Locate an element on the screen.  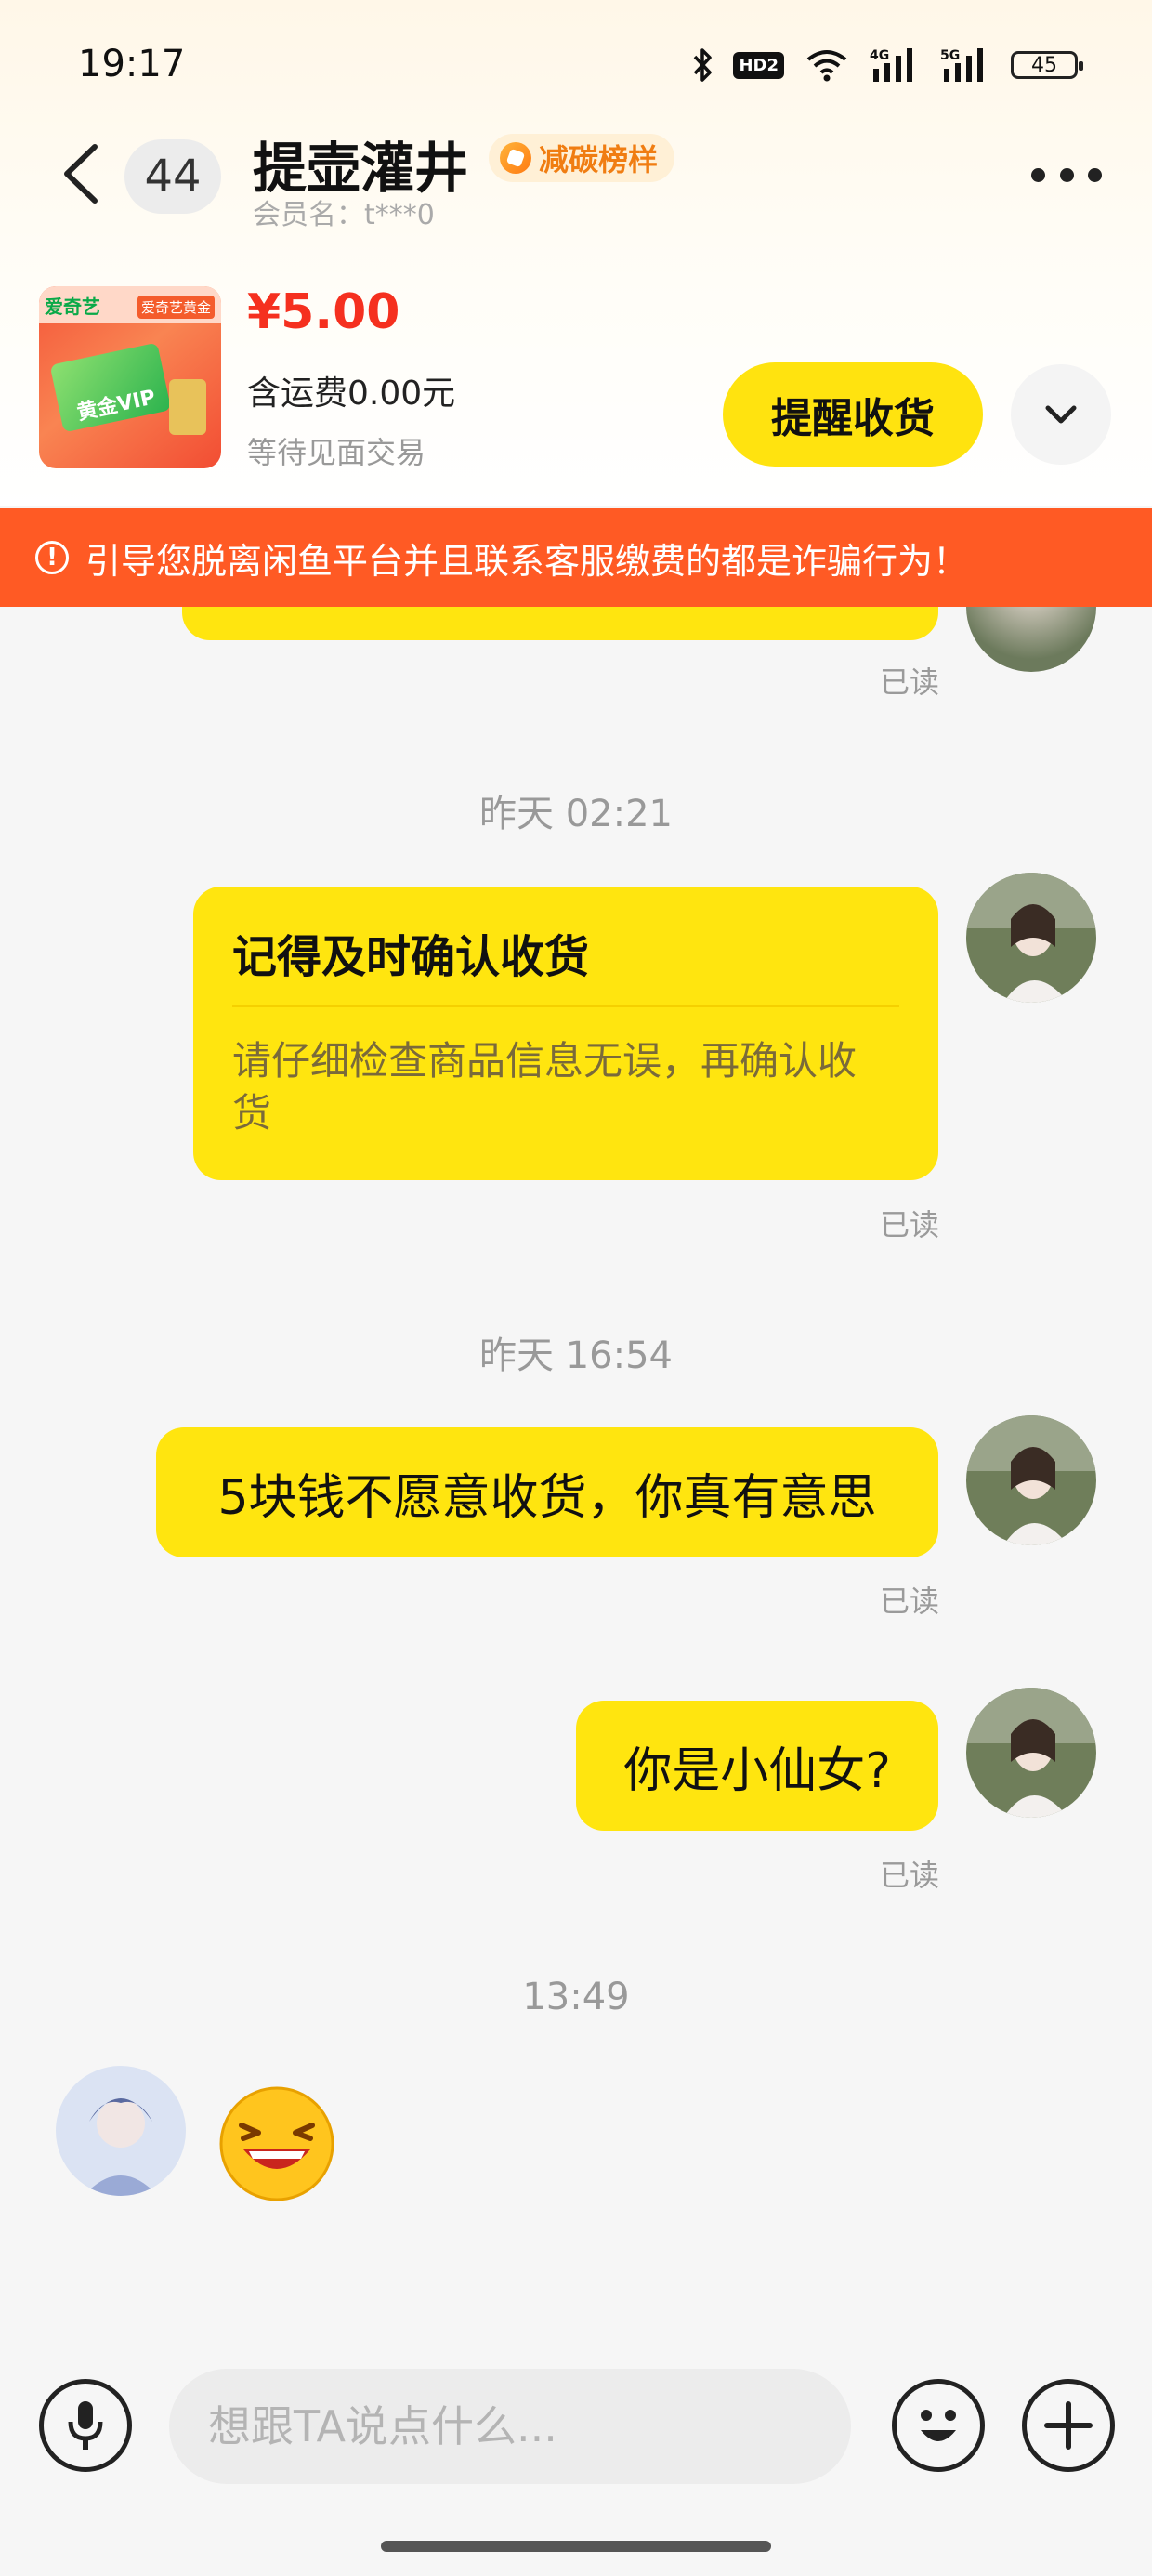
timestamp: 13:49 is located at coordinates (576, 1997).